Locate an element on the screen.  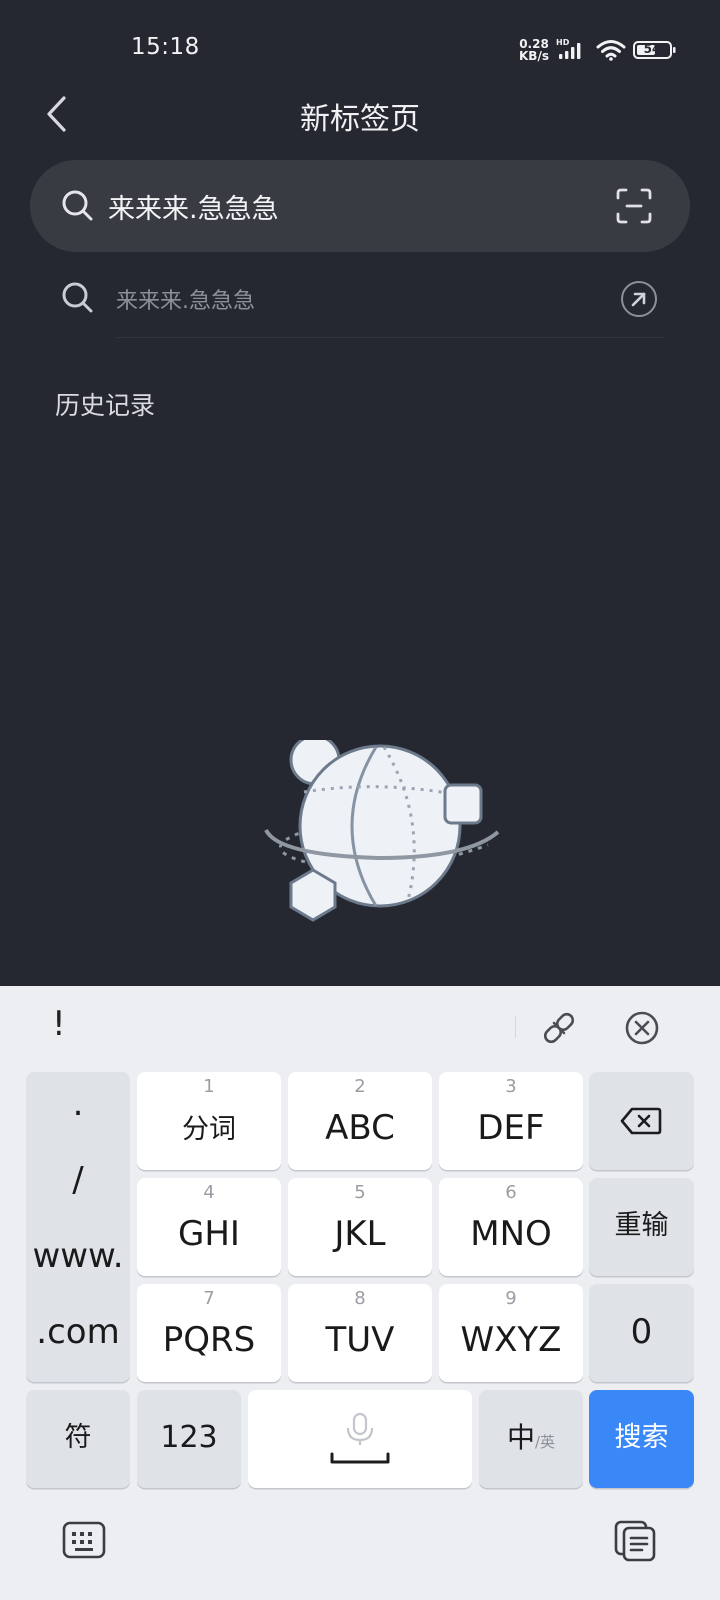
space-key is located at coordinates (360, 1439).